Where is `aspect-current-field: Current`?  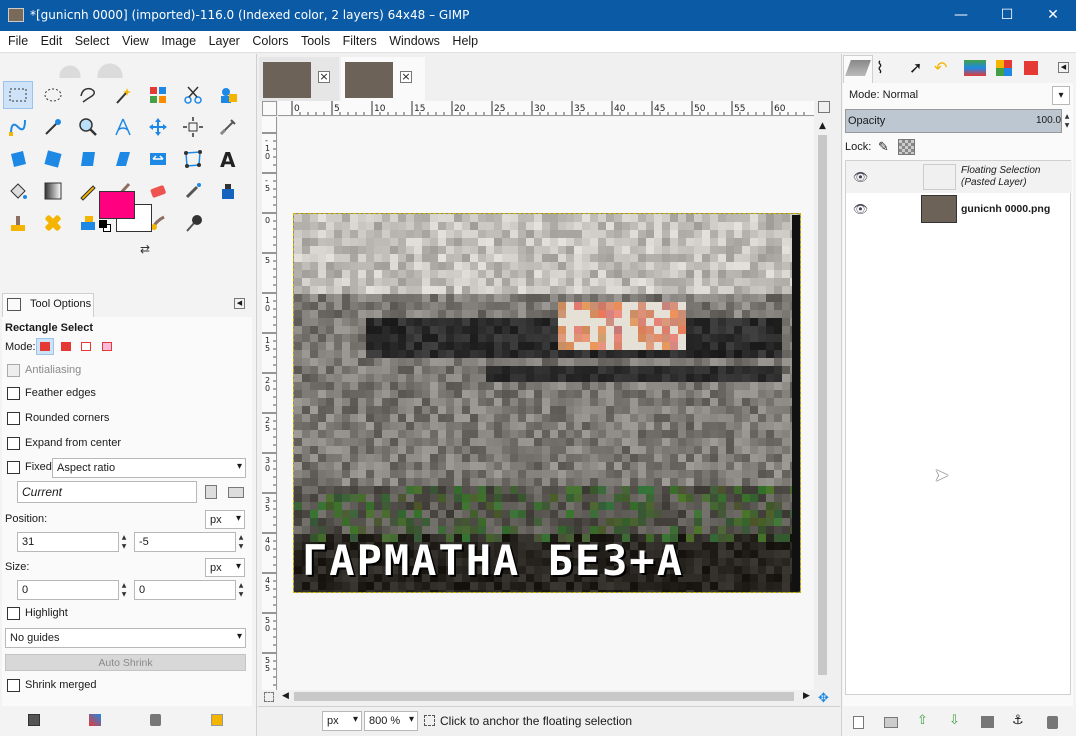 aspect-current-field: Current is located at coordinates (107, 492).